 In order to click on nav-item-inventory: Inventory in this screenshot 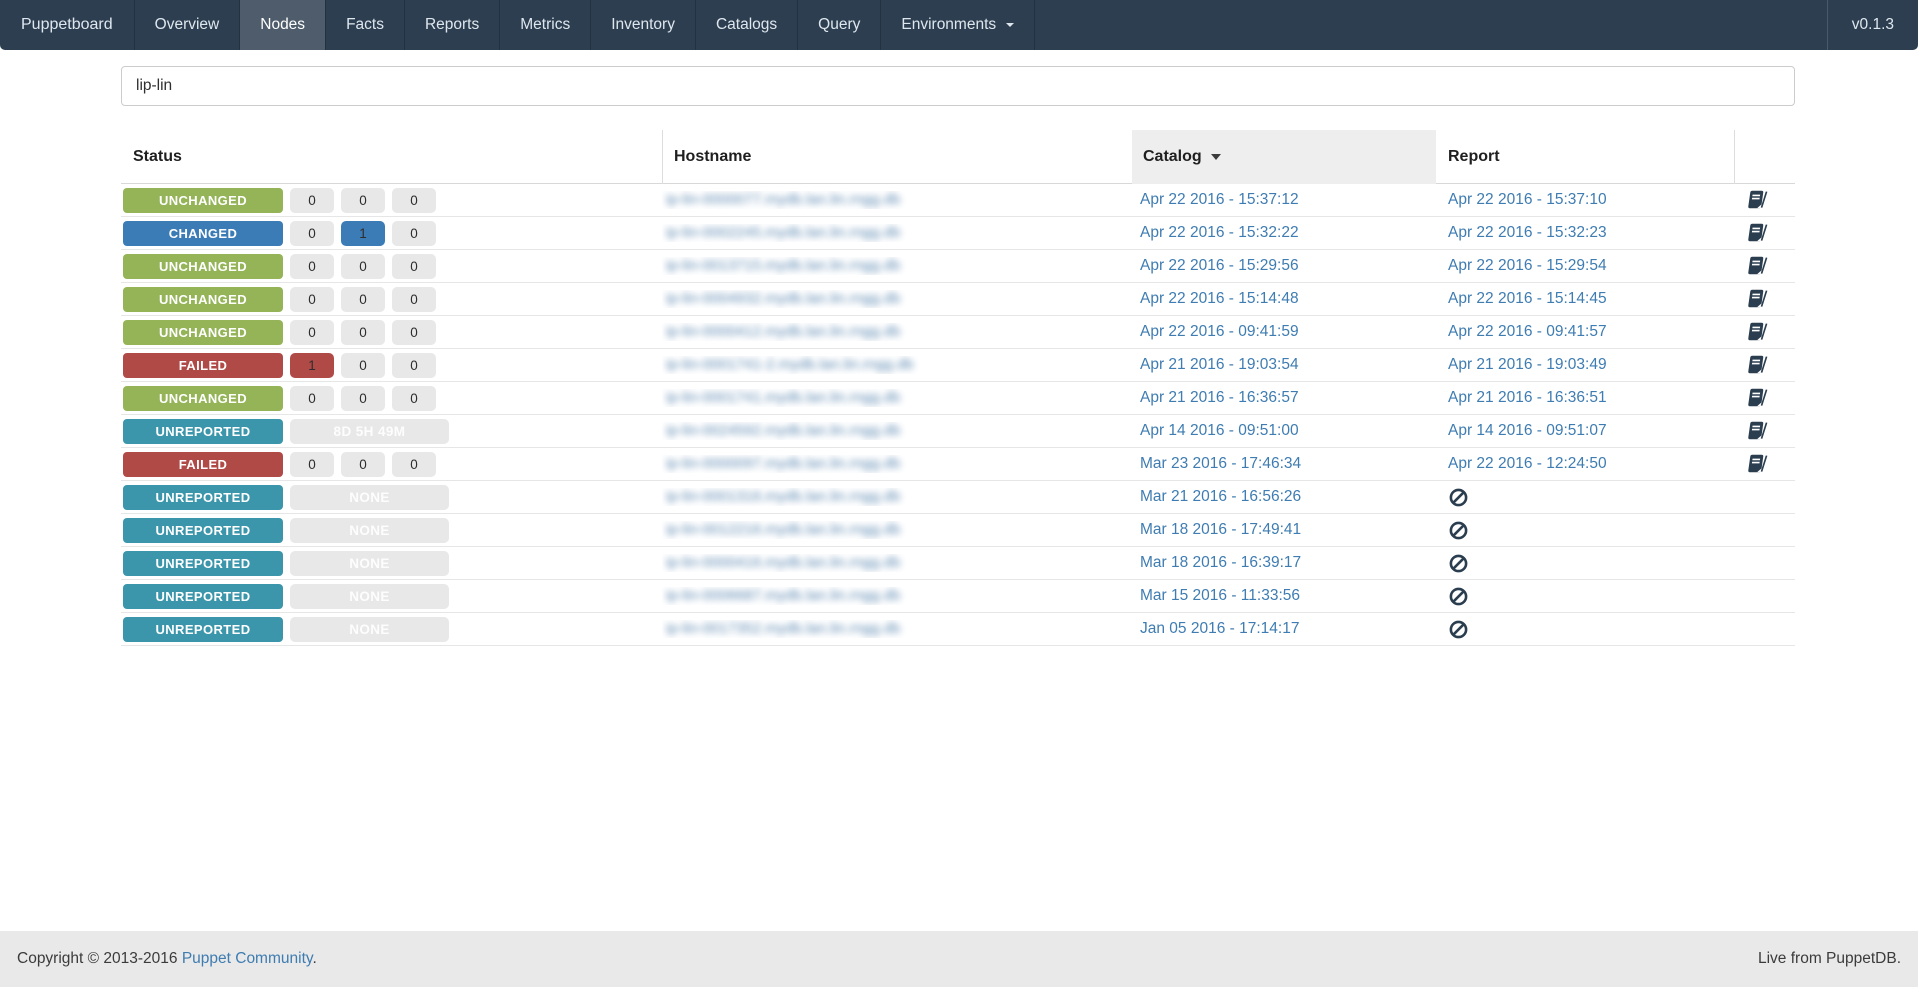, I will do `click(642, 25)`.